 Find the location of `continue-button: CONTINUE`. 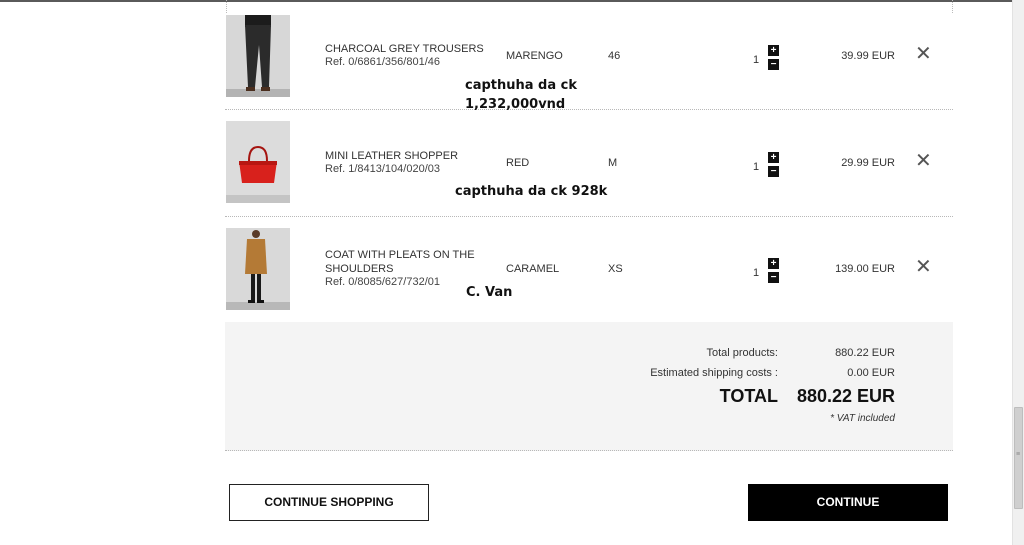

continue-button: CONTINUE is located at coordinates (848, 502).